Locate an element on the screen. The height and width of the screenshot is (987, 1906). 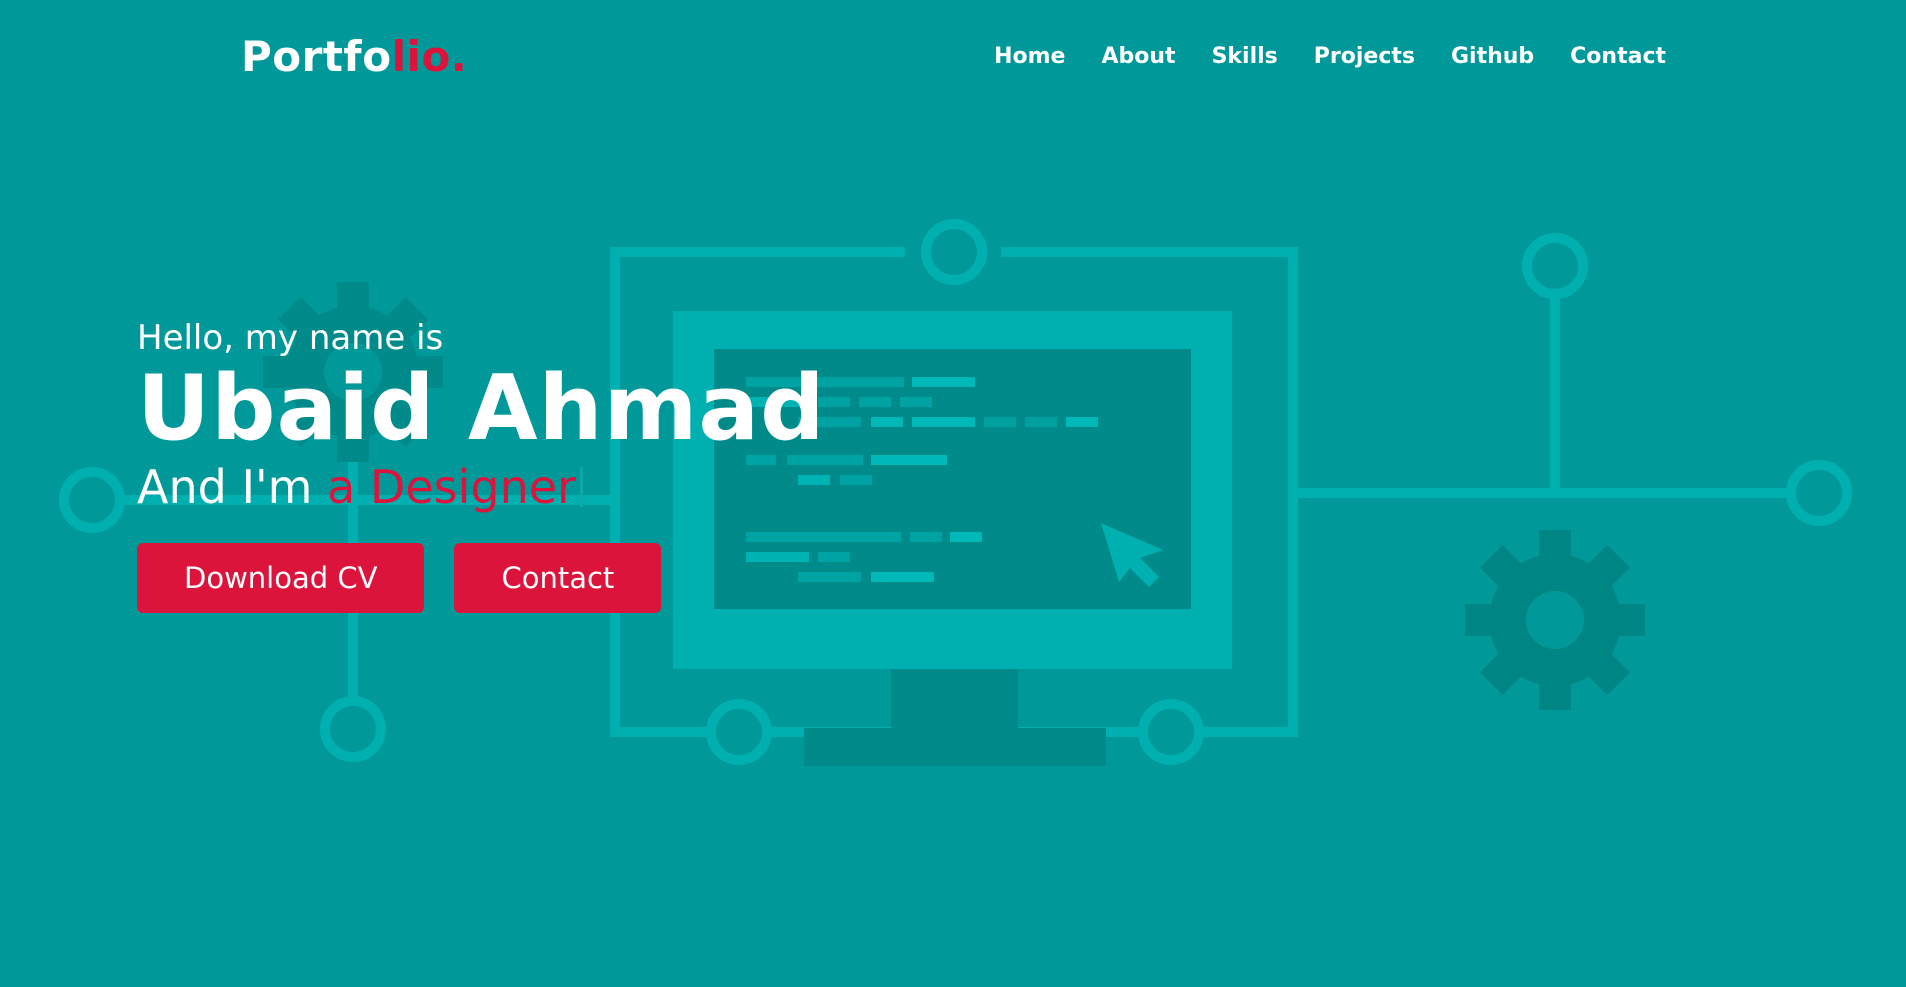
hero-role: And I'm a Designer is located at coordinates (587, 487).